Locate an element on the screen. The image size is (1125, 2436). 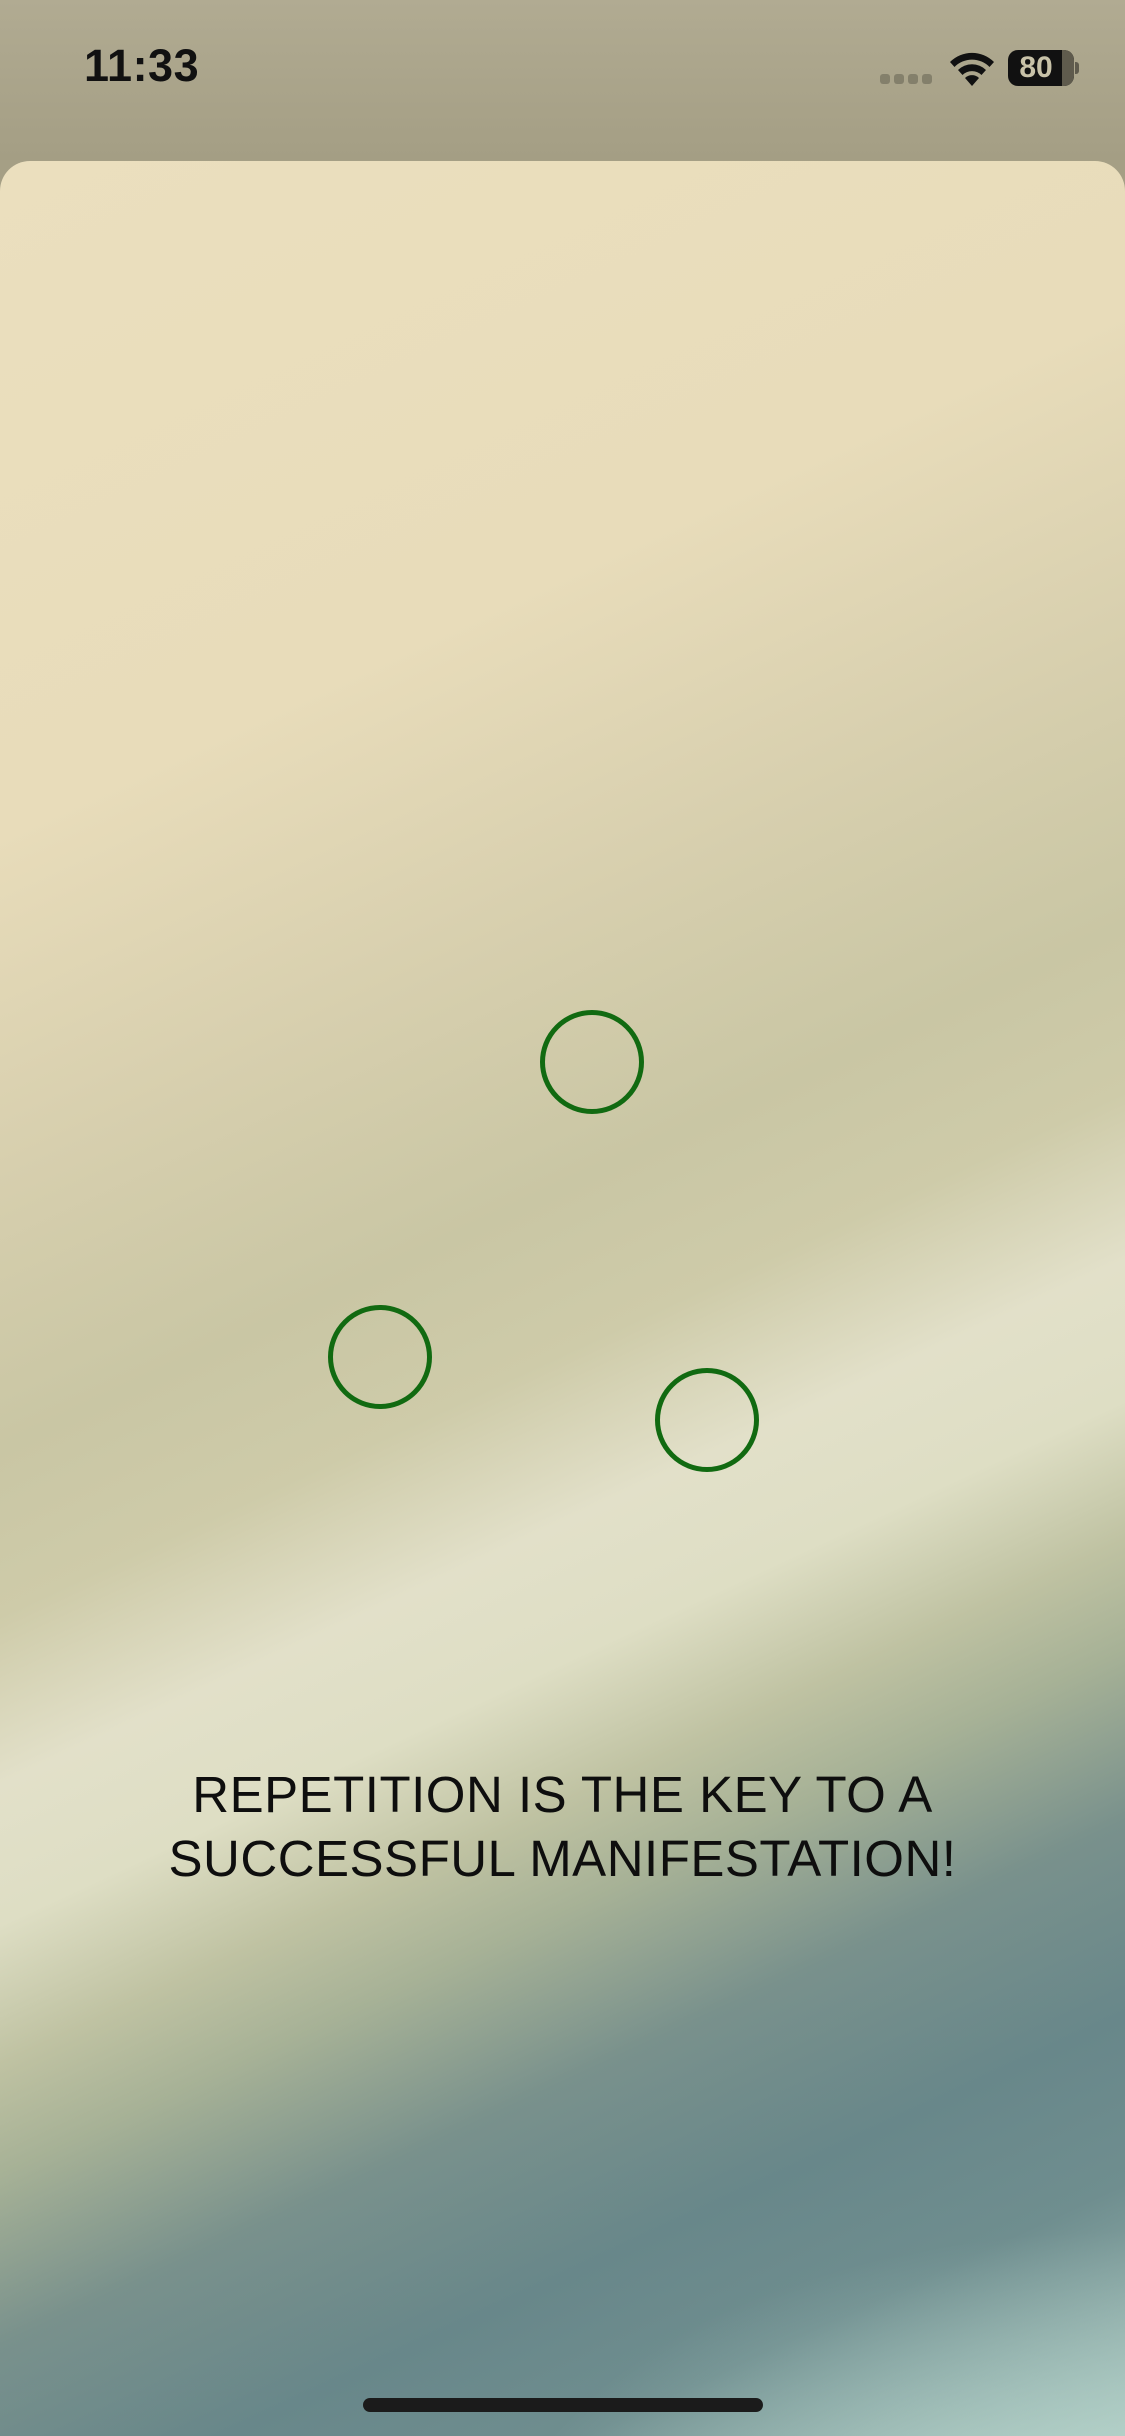
signal-icon is located at coordinates (908, 80).